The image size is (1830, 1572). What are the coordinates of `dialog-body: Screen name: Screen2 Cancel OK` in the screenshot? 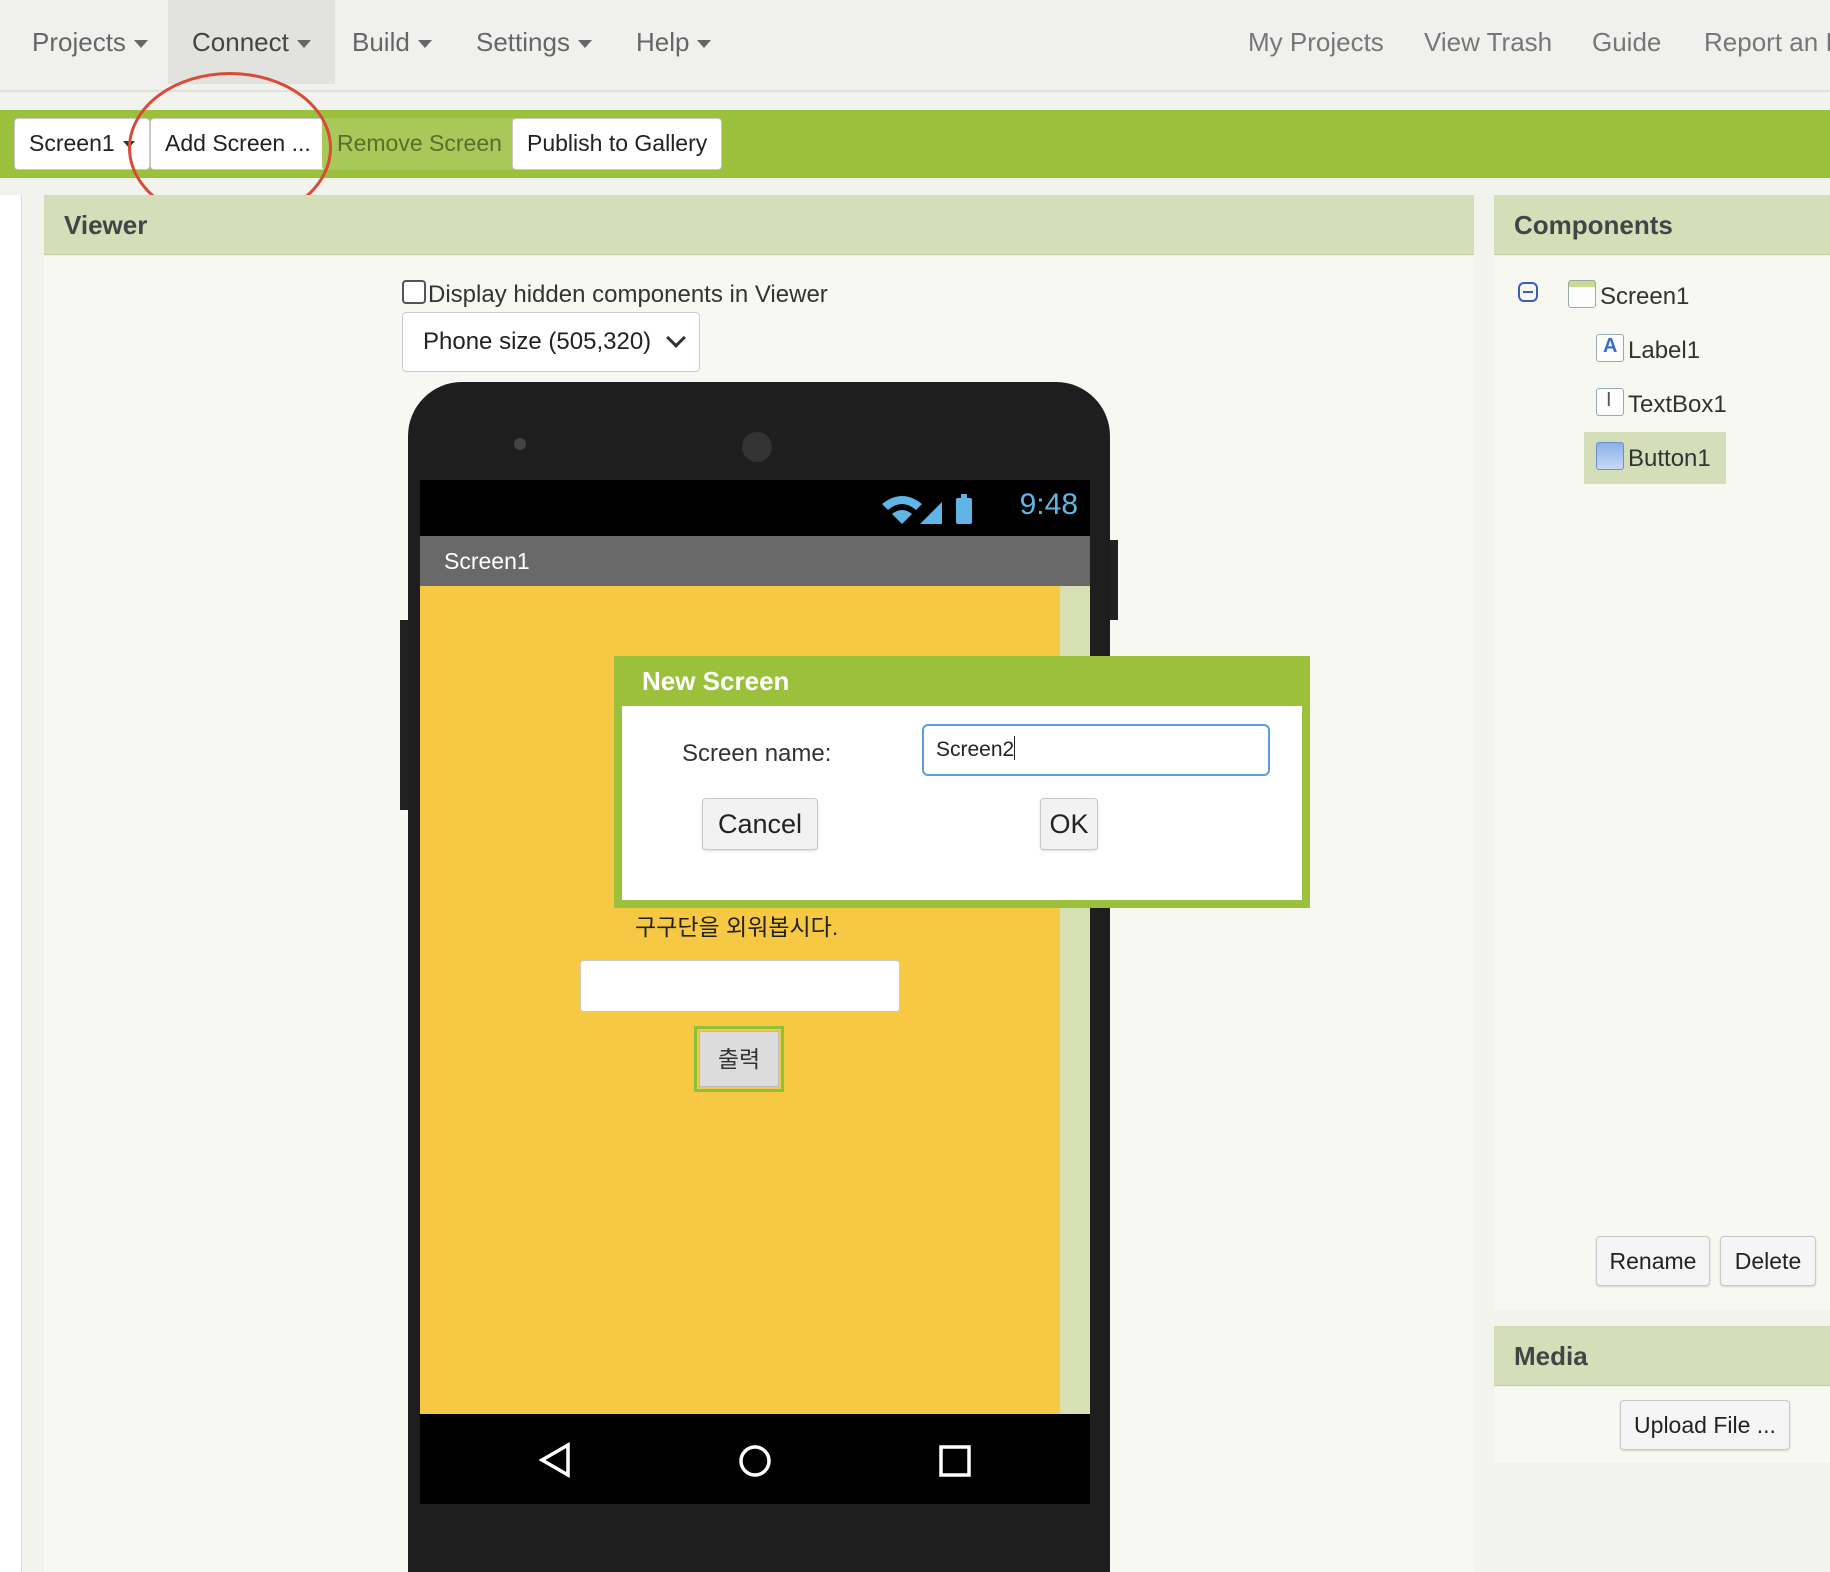 It's located at (962, 803).